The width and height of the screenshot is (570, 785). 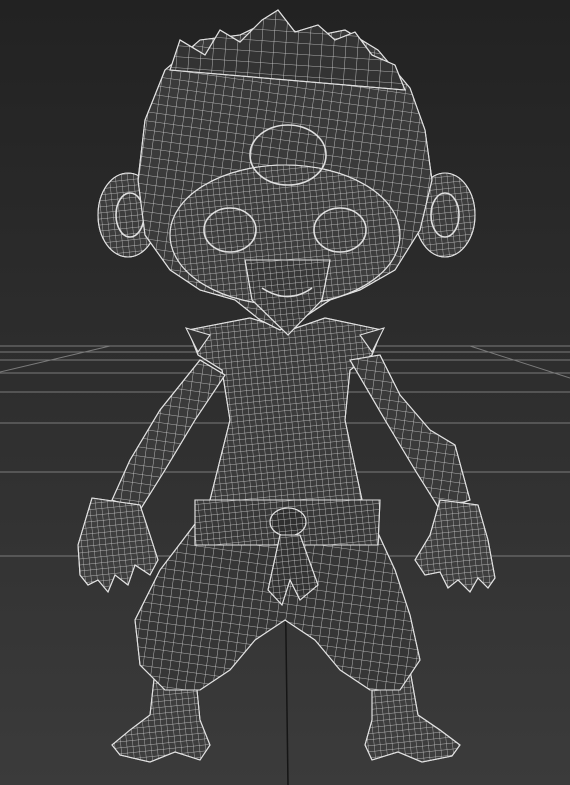 I want to click on right-arm, so click(x=410, y=432).